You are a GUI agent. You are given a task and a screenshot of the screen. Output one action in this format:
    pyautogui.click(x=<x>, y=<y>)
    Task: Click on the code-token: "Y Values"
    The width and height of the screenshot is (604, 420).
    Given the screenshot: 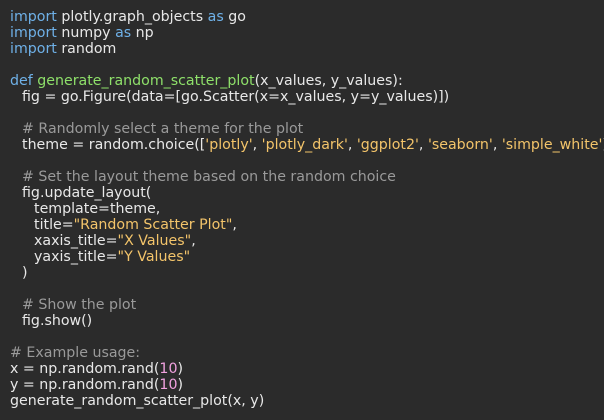 What is the action you would take?
    pyautogui.click(x=154, y=257)
    